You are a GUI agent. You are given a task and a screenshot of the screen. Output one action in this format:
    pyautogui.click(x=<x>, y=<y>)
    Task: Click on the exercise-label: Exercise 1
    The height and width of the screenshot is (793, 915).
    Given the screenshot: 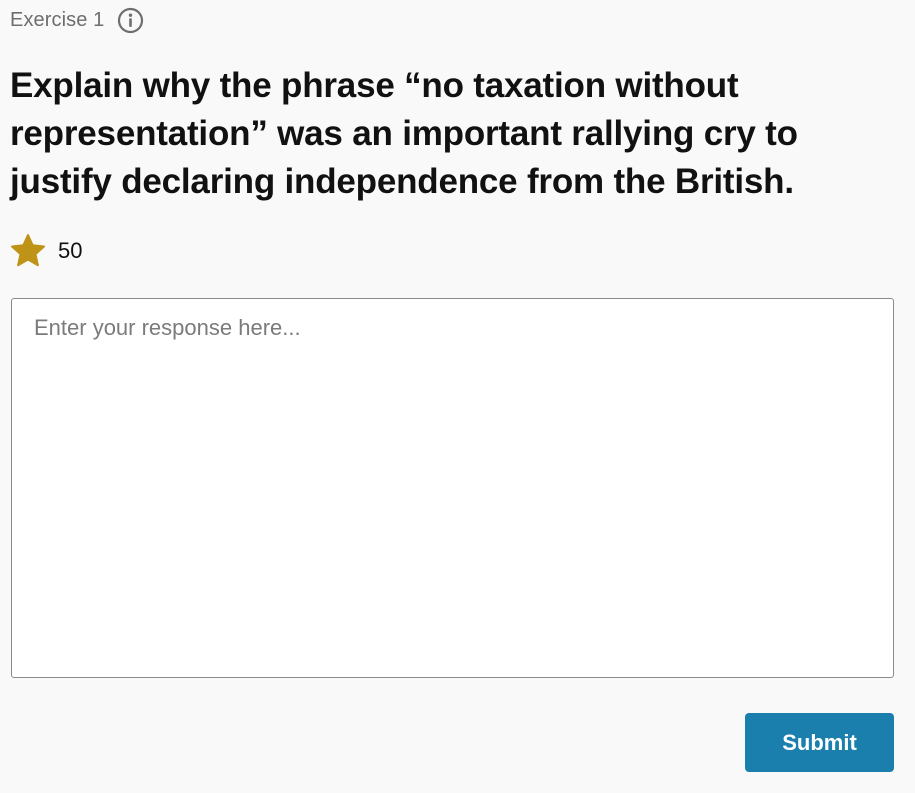 What is the action you would take?
    pyautogui.click(x=57, y=19)
    